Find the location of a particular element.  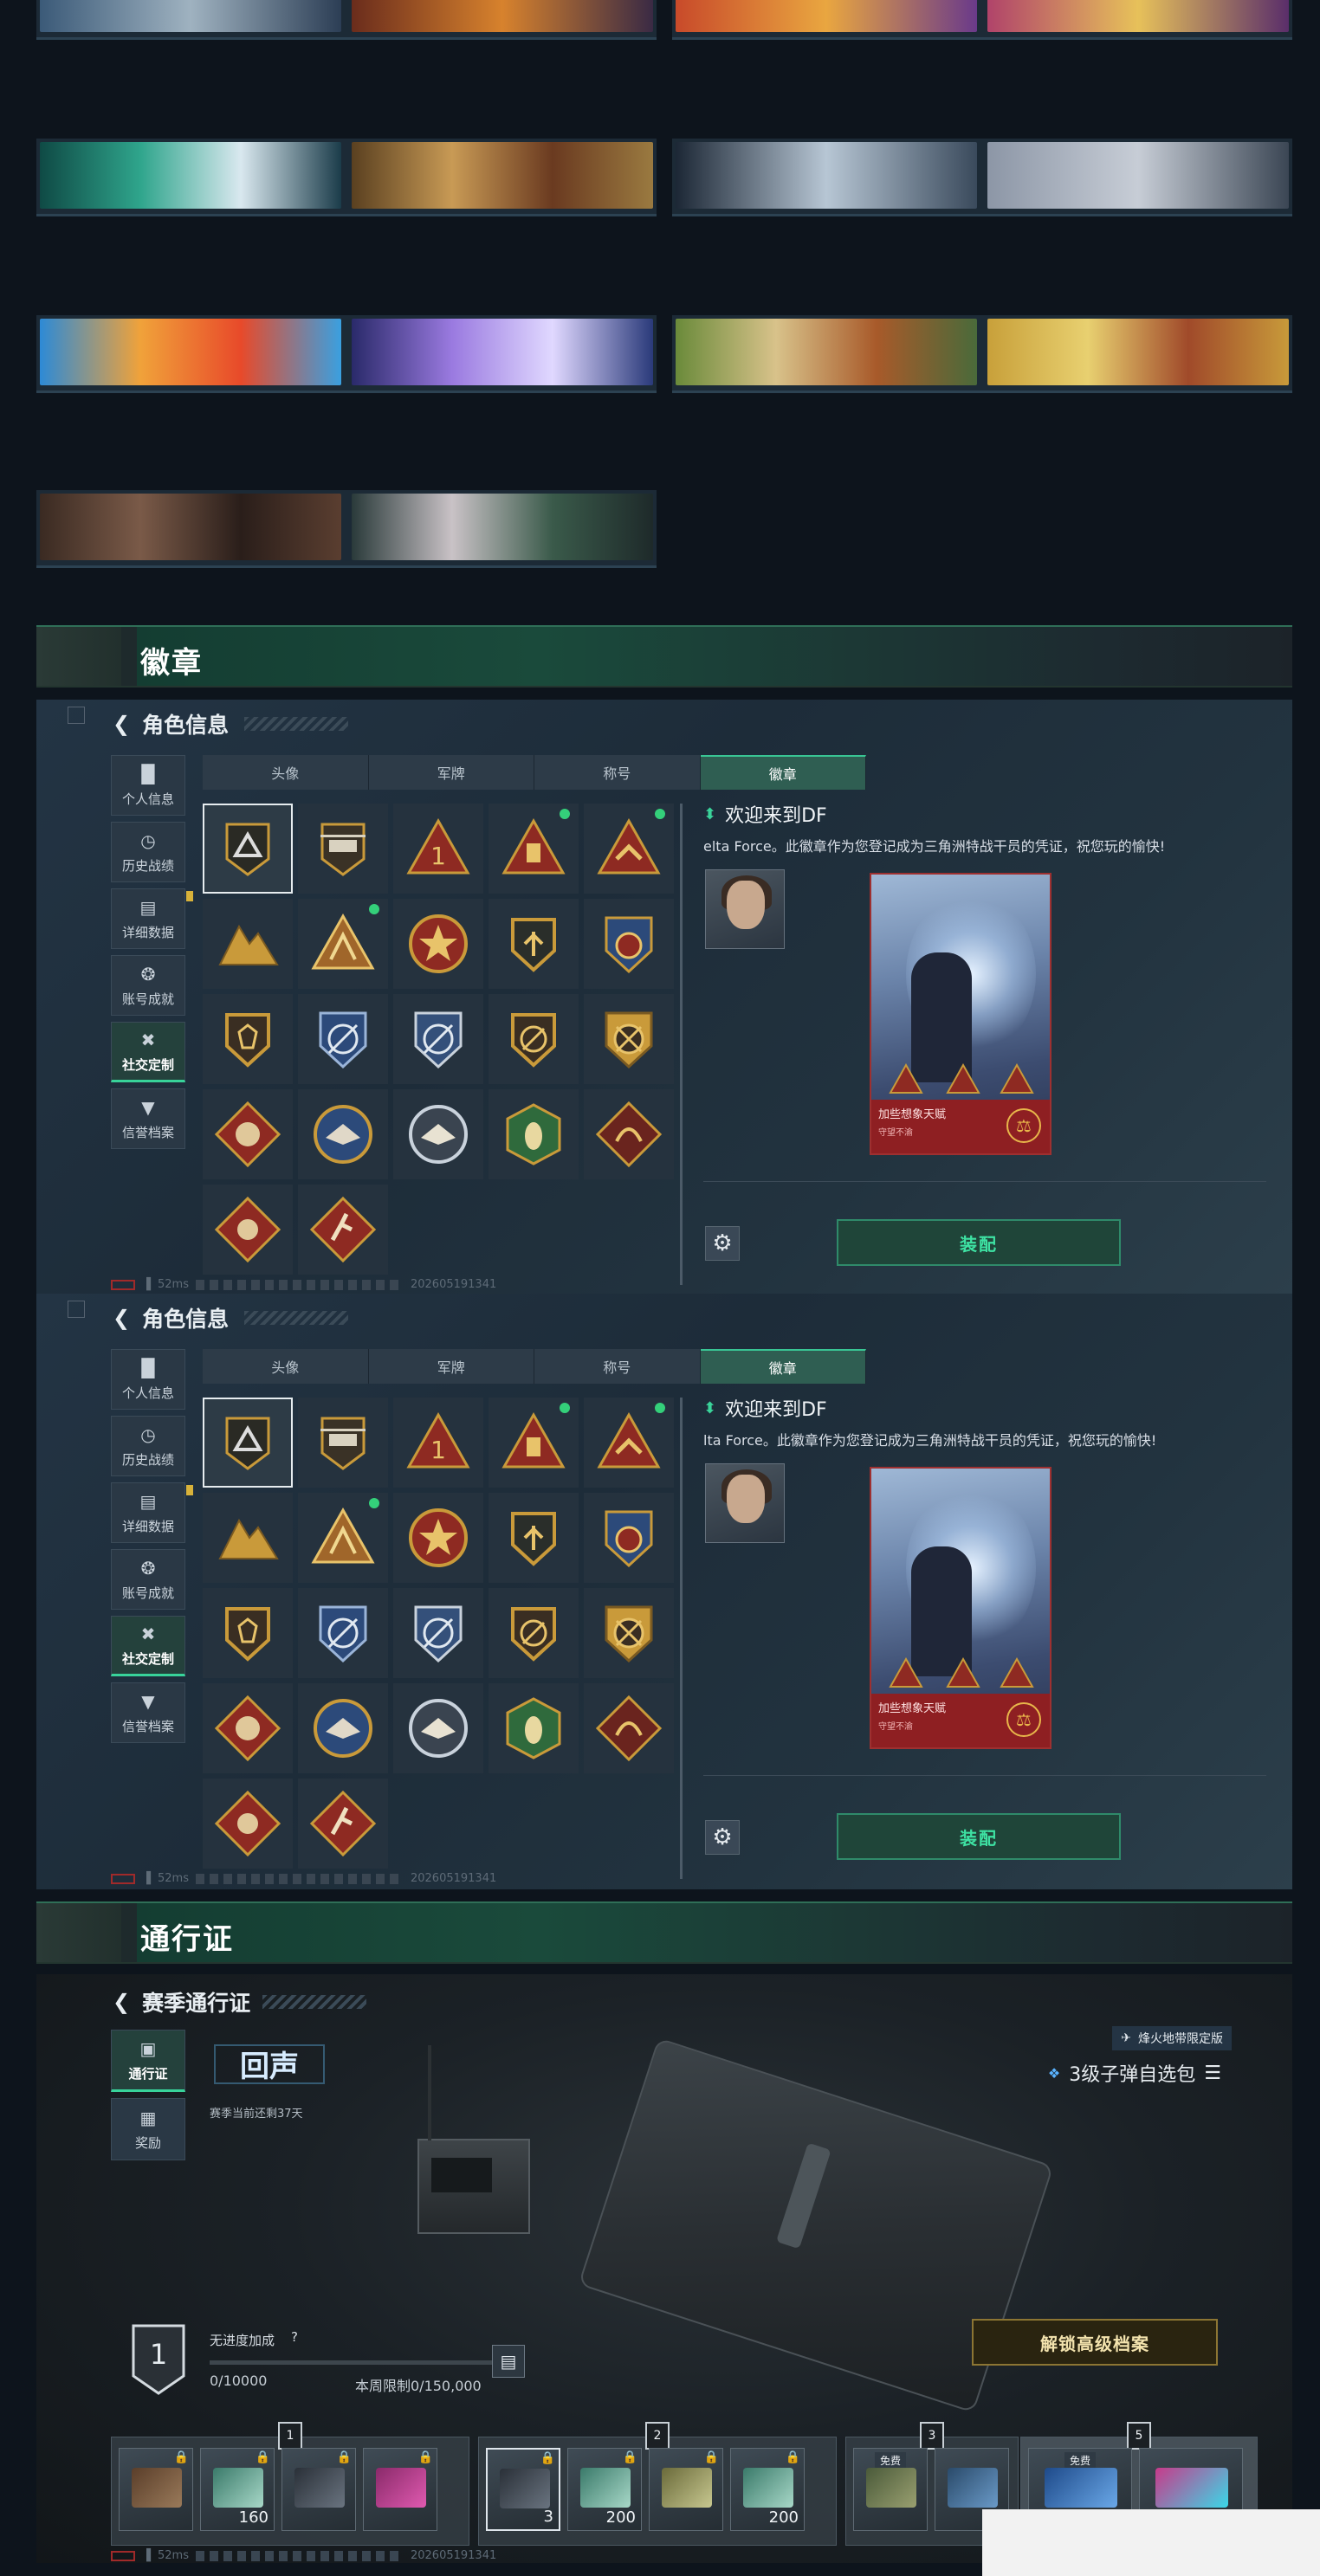

list-icon: ☰ is located at coordinates (1212, 2073).